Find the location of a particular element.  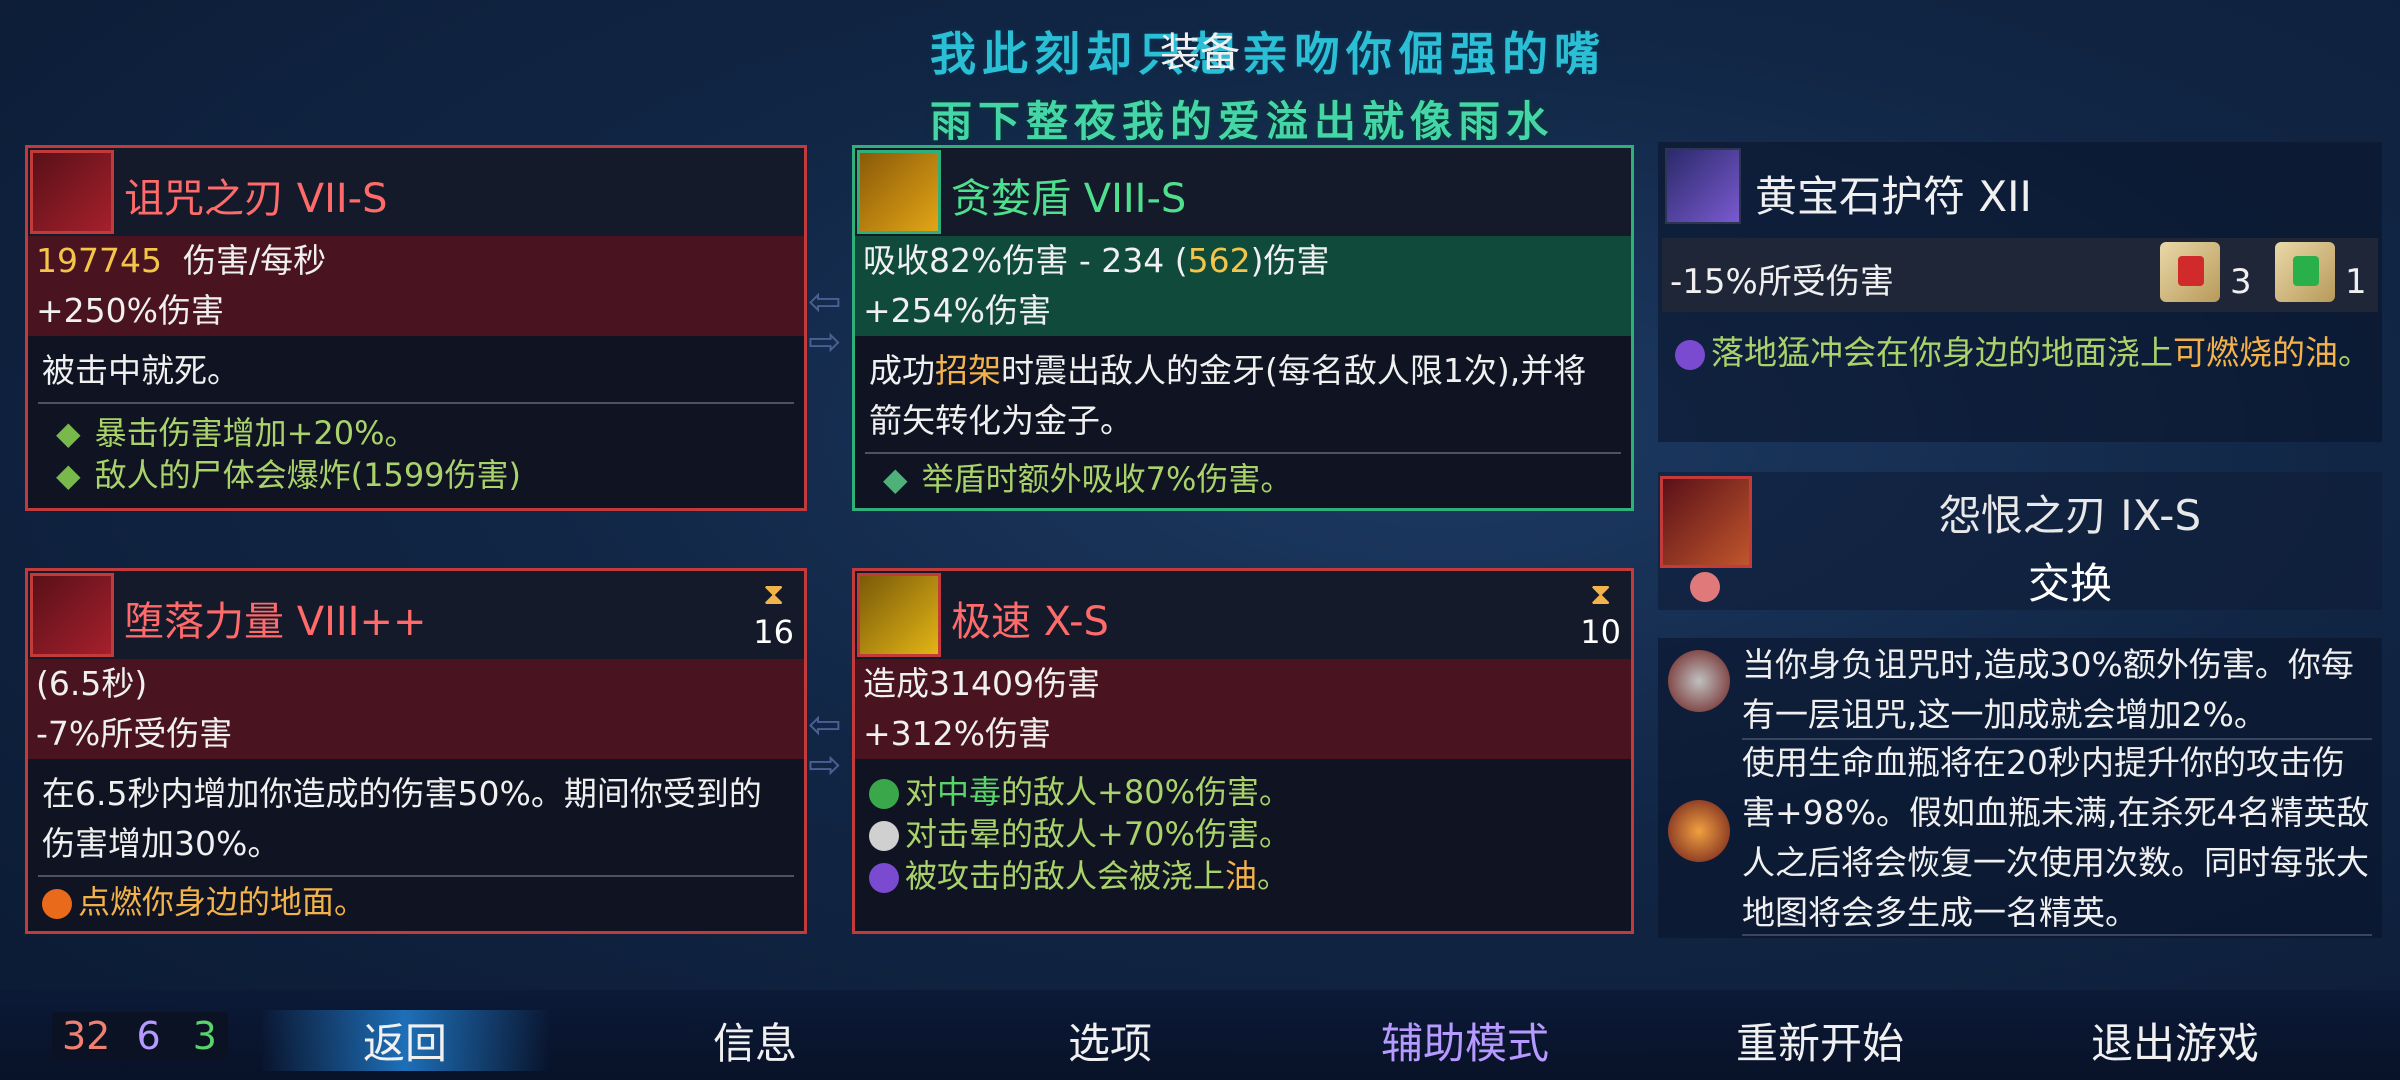

amulet-desc-suffix: 。 is located at coordinates (2354, 352).